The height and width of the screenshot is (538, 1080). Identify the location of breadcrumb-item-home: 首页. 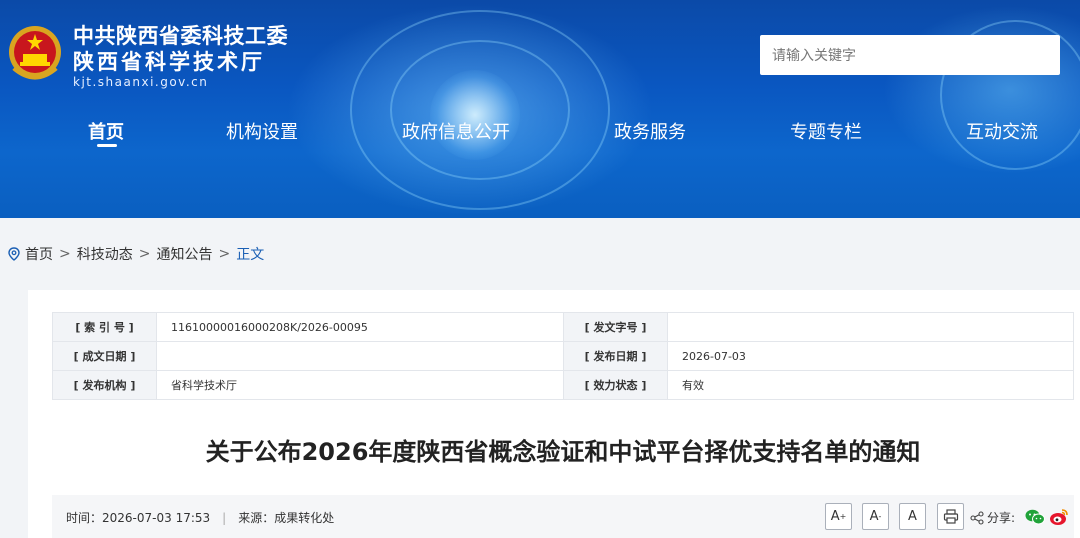
(39, 254).